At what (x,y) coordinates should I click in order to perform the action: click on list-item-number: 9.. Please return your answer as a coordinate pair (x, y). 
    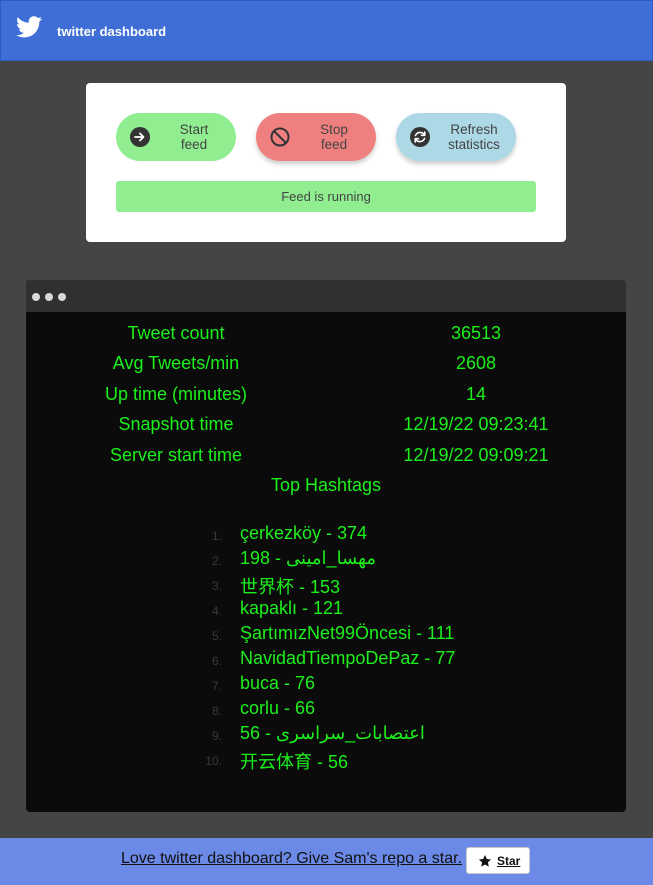
    Looking at the image, I should click on (216, 736).